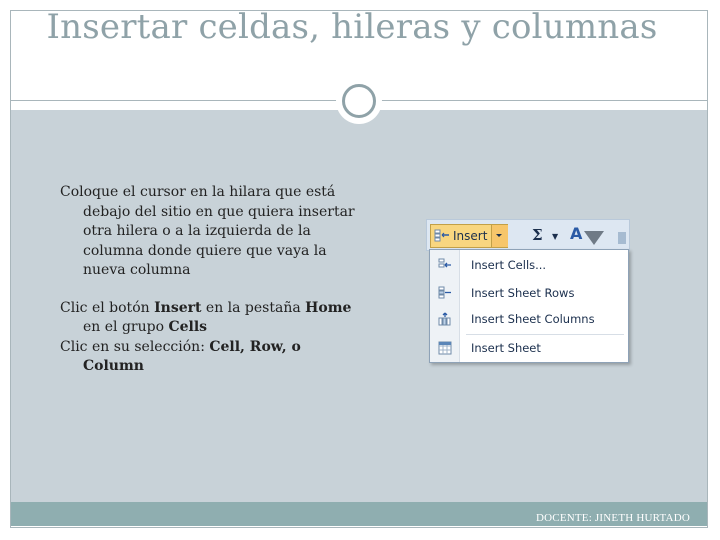 The width and height of the screenshot is (720, 540). Describe the element at coordinates (444, 292) in the screenshot. I see `insert-rows-icon` at that location.